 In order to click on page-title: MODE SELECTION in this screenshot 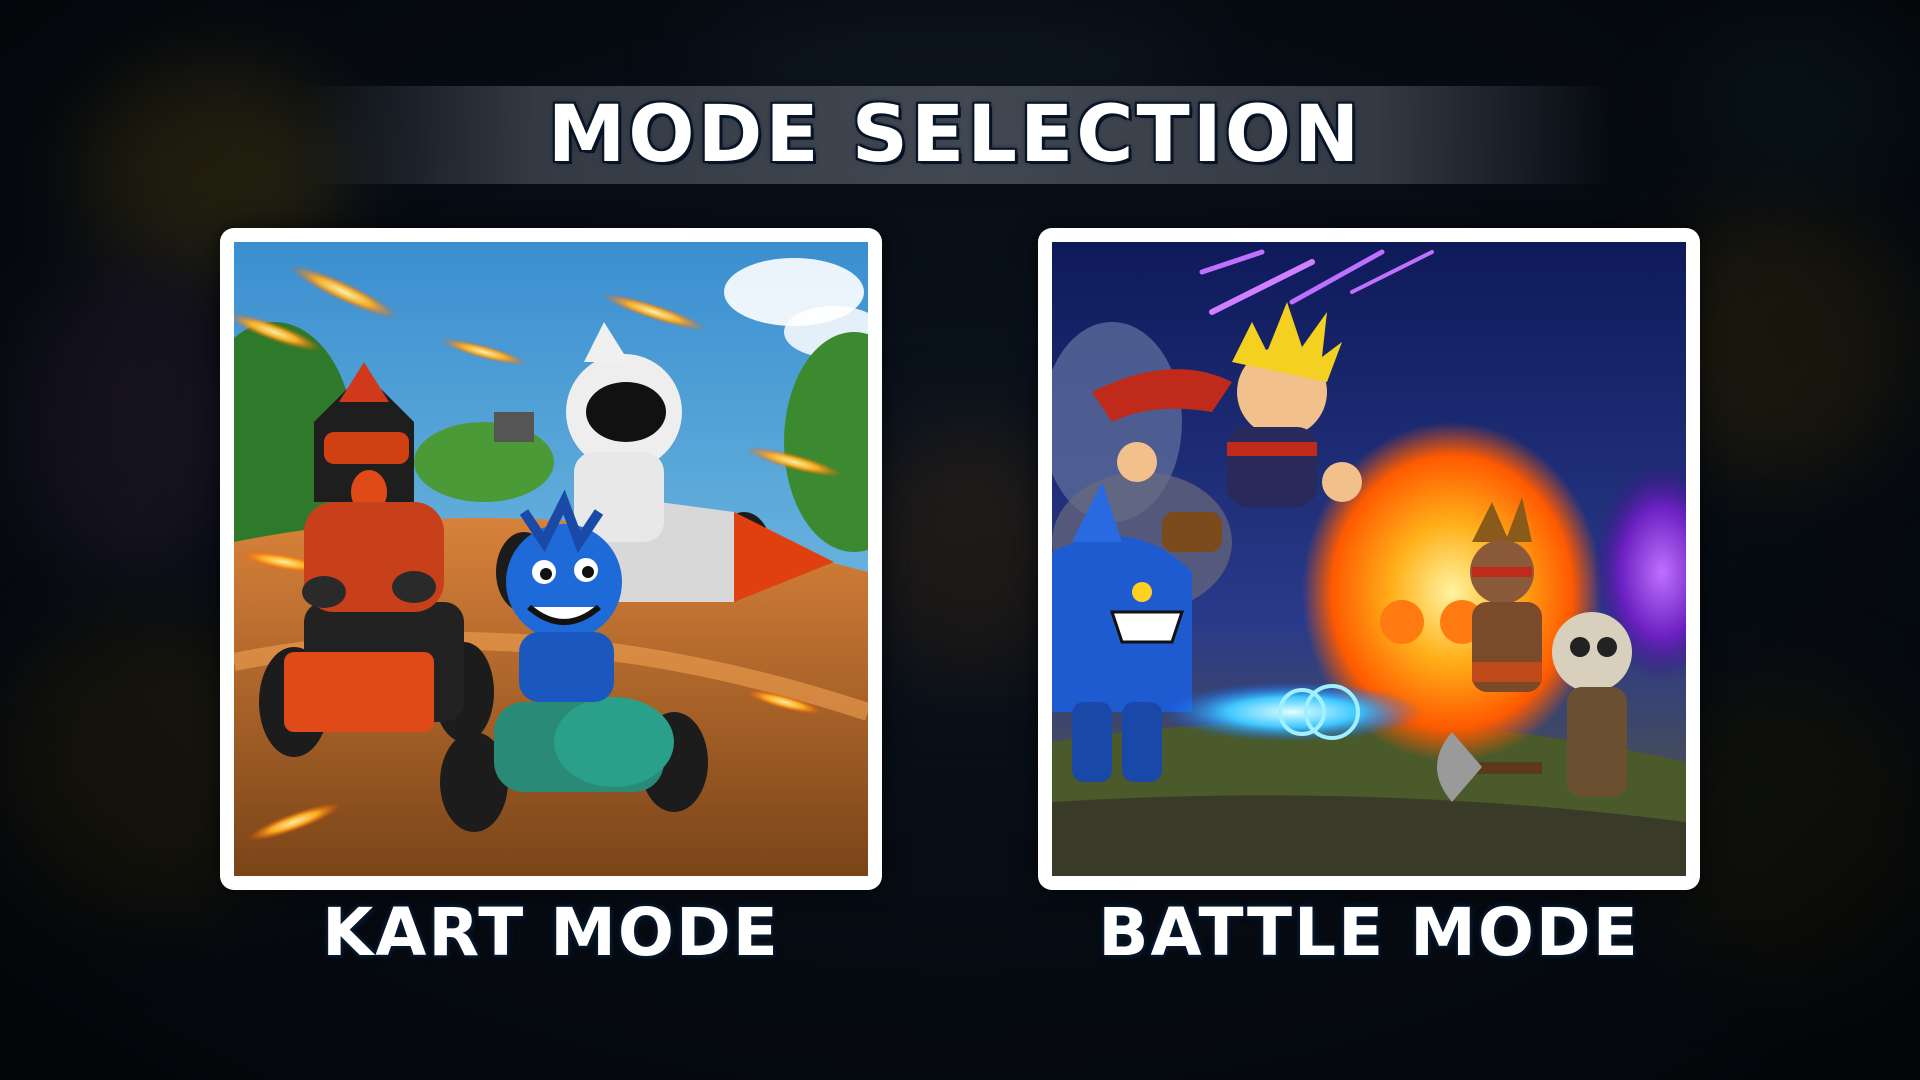, I will do `click(955, 135)`.